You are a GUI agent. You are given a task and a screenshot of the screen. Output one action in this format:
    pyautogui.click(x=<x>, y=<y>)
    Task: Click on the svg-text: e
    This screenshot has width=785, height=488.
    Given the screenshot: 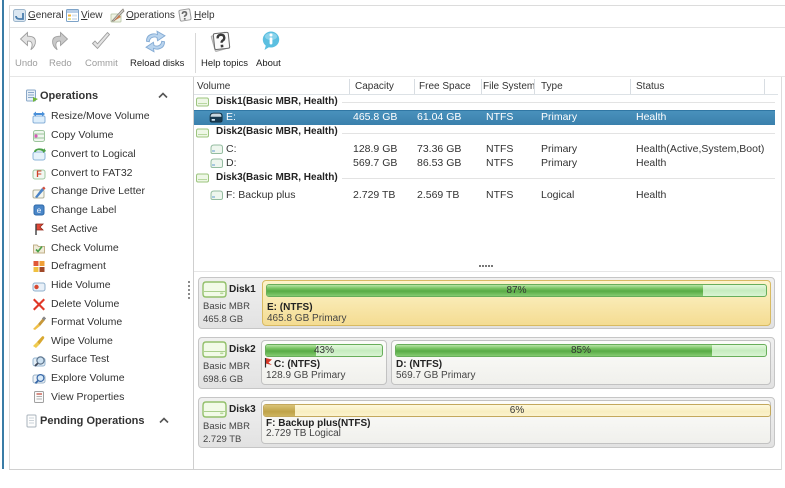 What is the action you would take?
    pyautogui.click(x=39, y=210)
    